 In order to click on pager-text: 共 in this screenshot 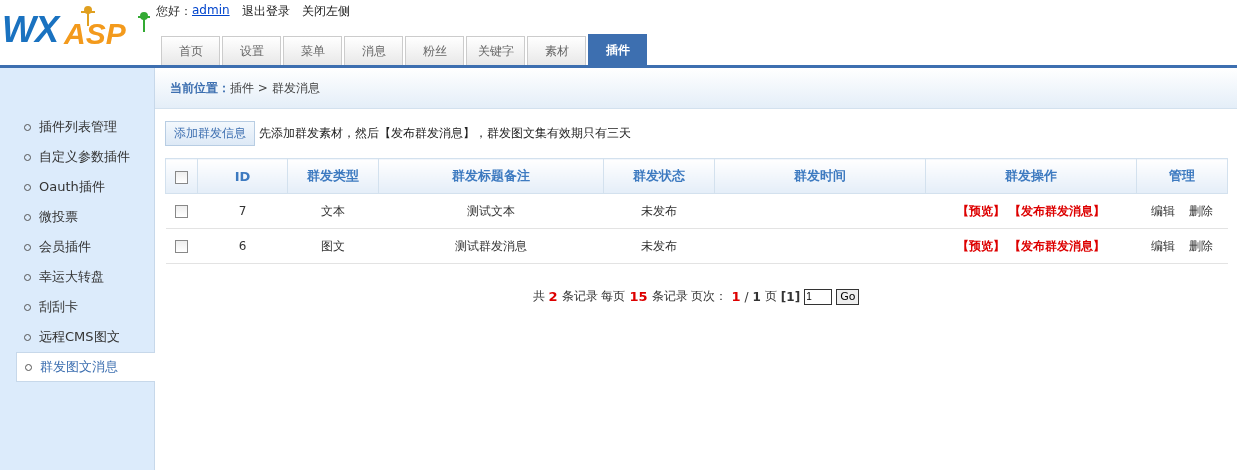, I will do `click(538, 296)`.